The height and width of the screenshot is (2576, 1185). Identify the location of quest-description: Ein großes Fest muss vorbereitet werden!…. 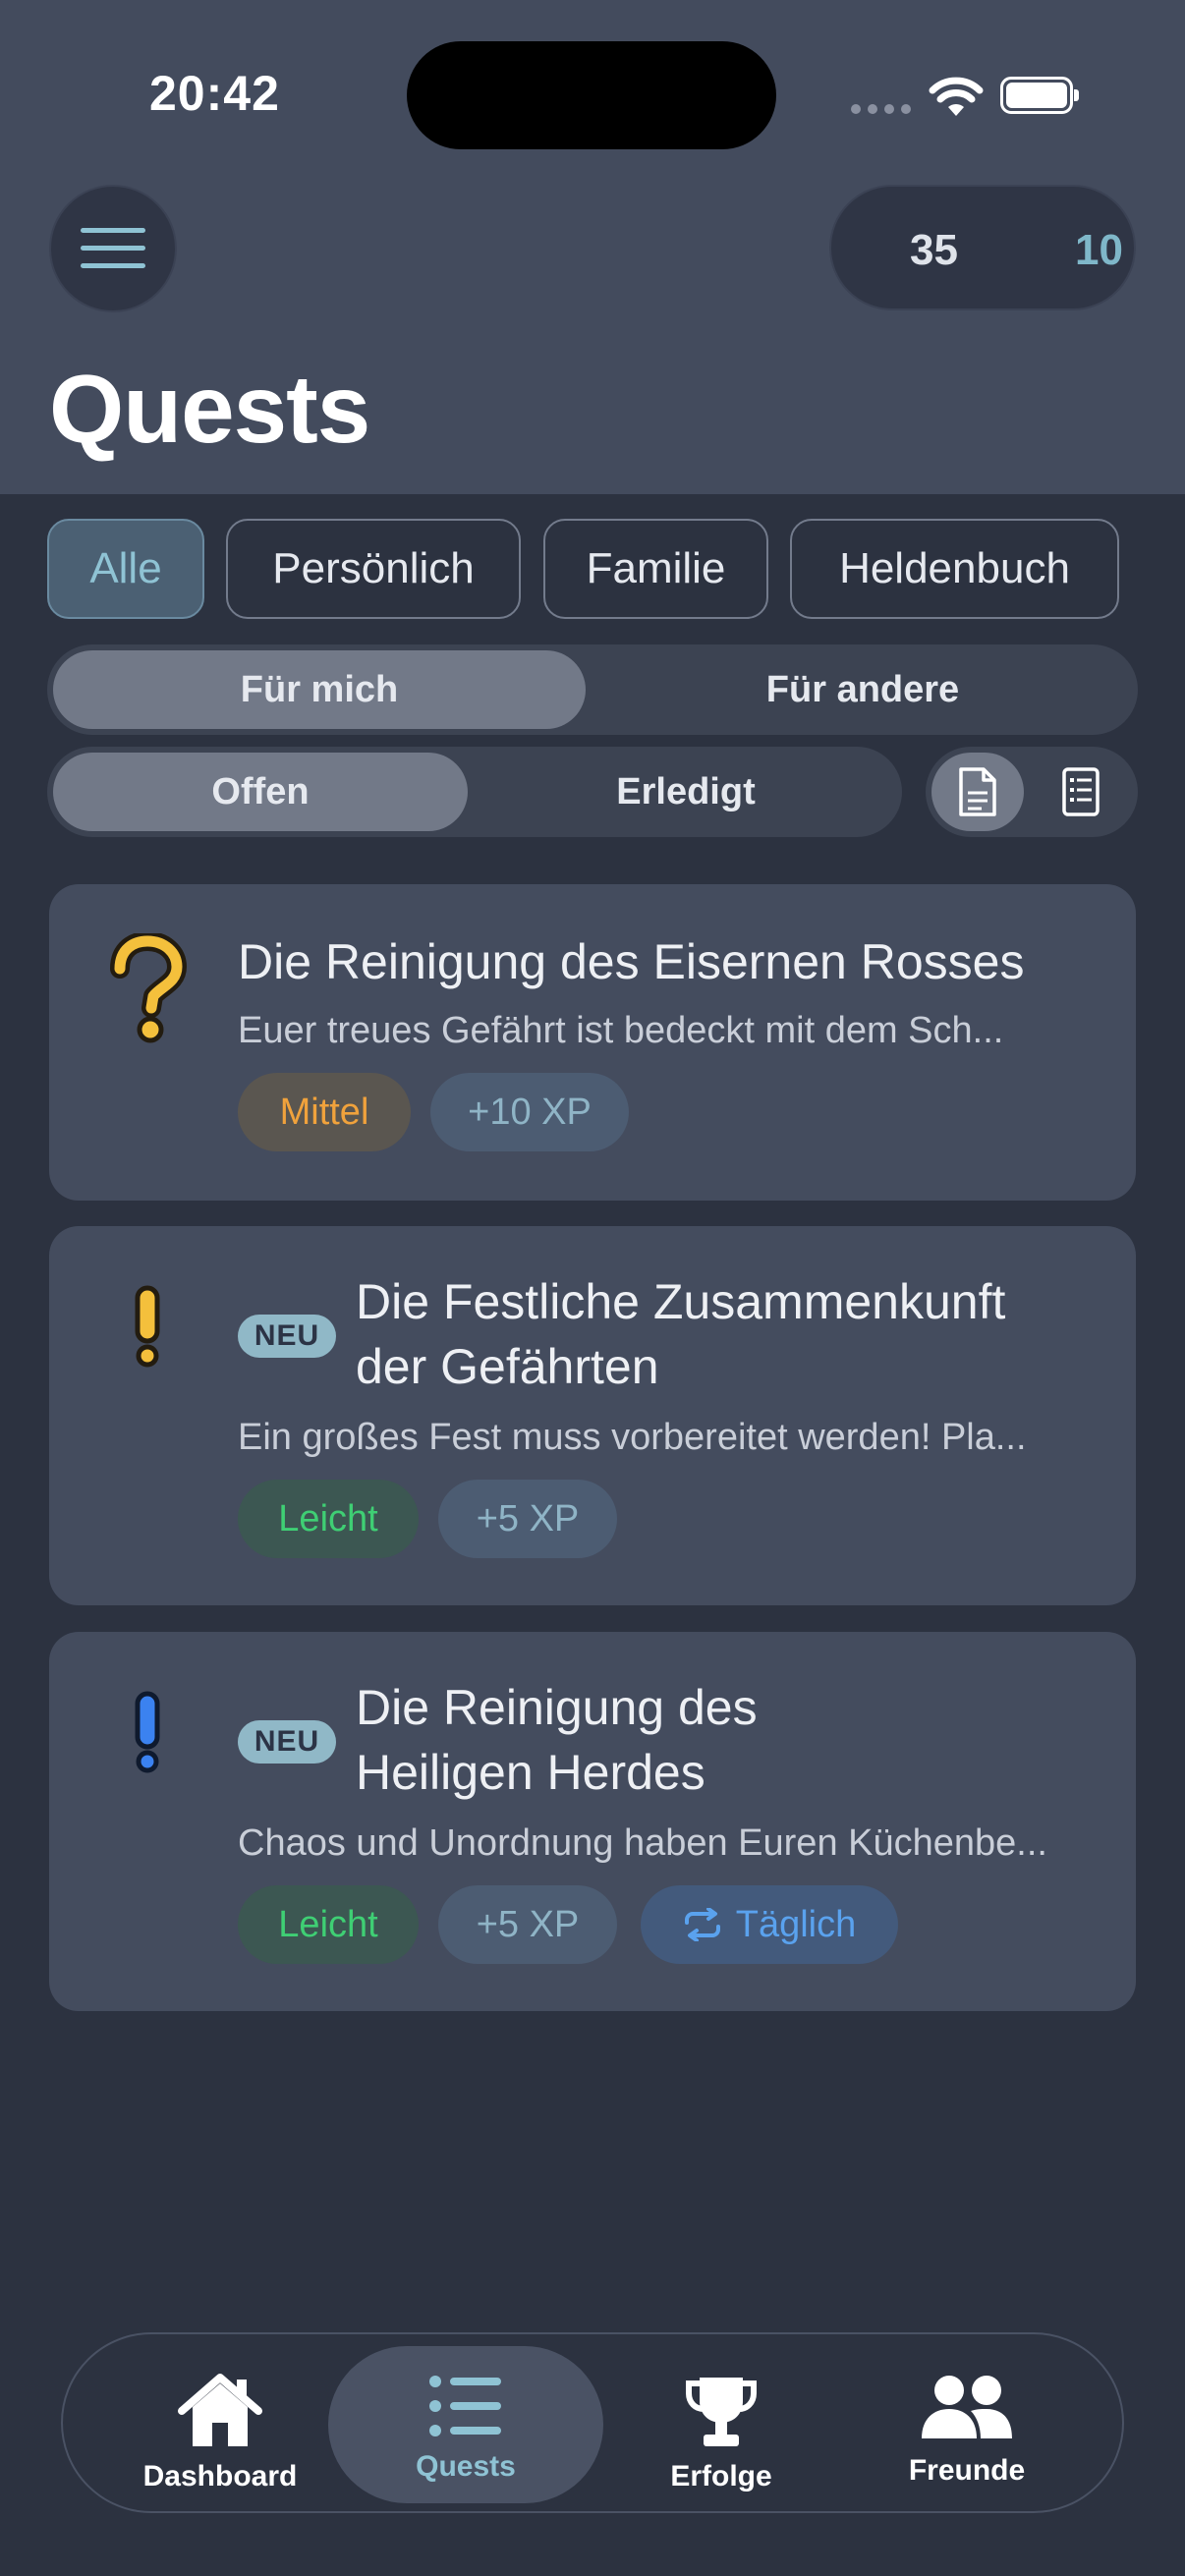
(633, 1437).